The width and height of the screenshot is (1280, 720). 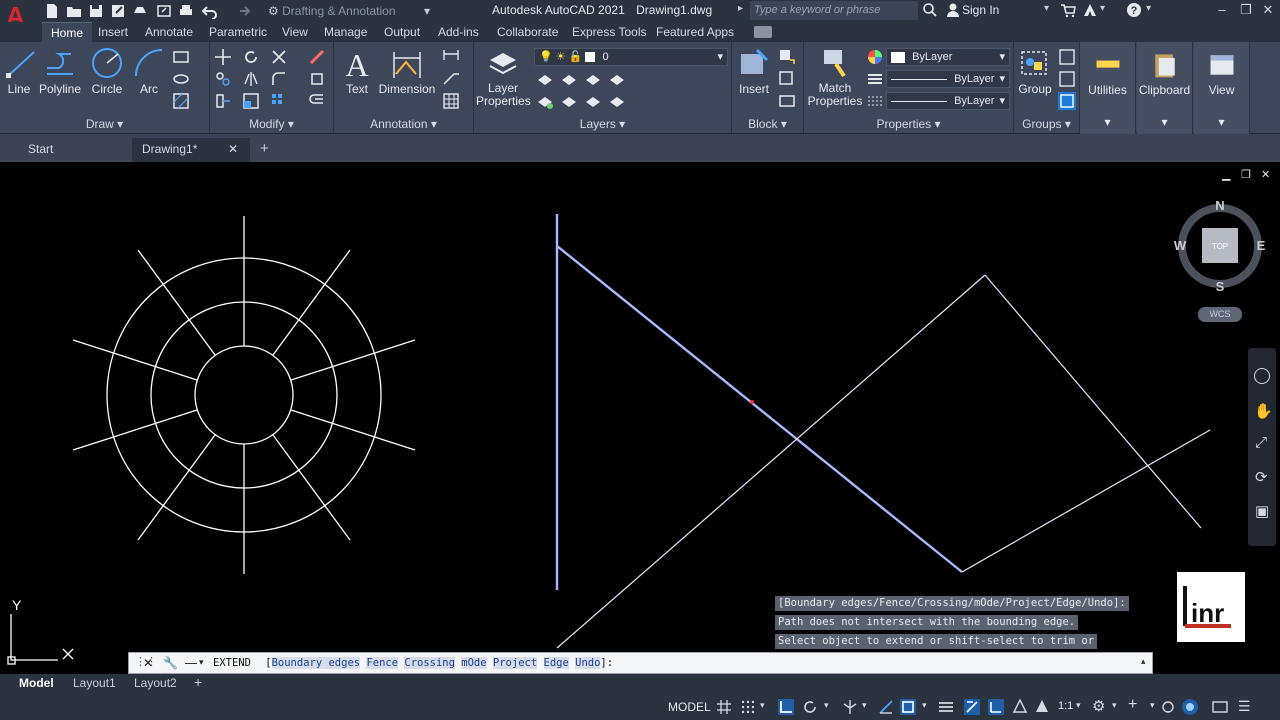 I want to click on tab-manage: Manage, so click(x=345, y=32).